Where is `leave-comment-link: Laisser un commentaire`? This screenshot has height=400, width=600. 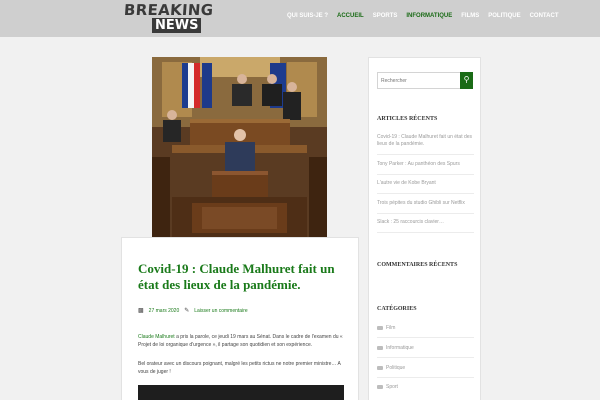 leave-comment-link: Laisser un commentaire is located at coordinates (220, 311).